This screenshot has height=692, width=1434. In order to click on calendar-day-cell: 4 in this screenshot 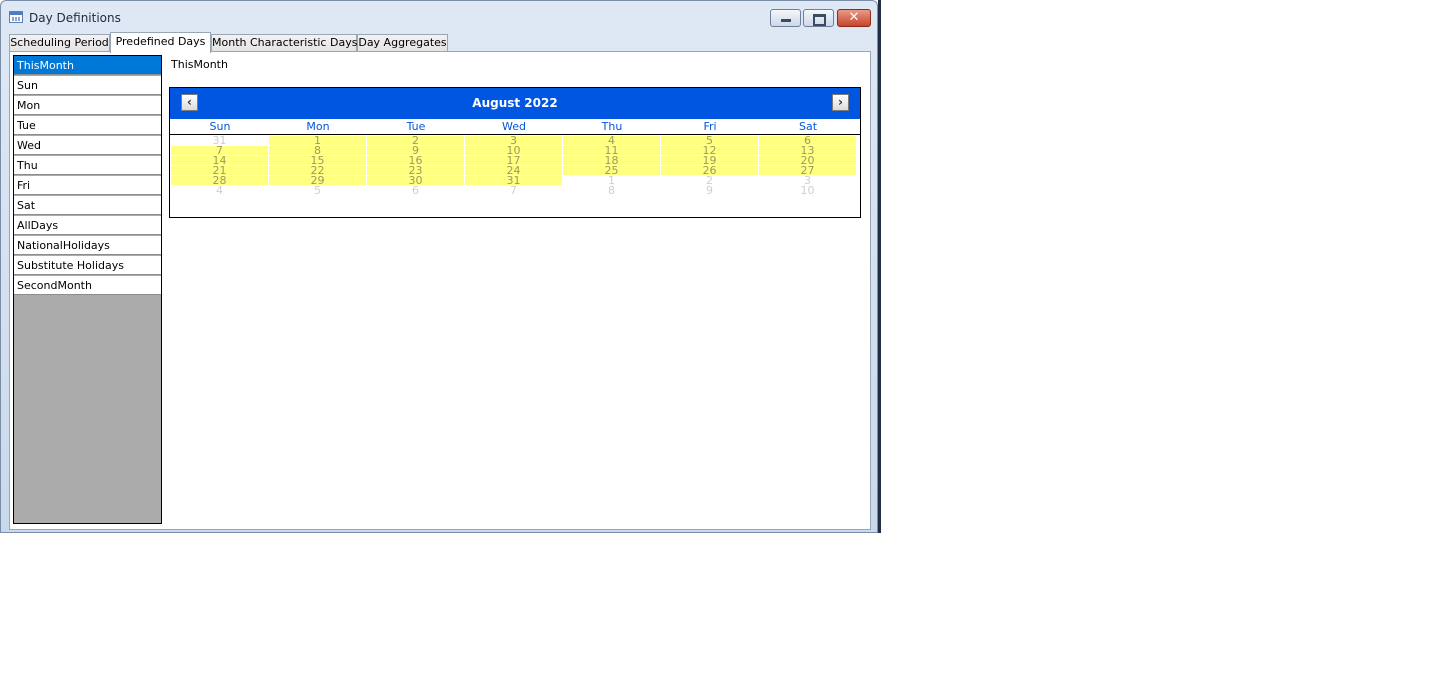, I will do `click(219, 190)`.